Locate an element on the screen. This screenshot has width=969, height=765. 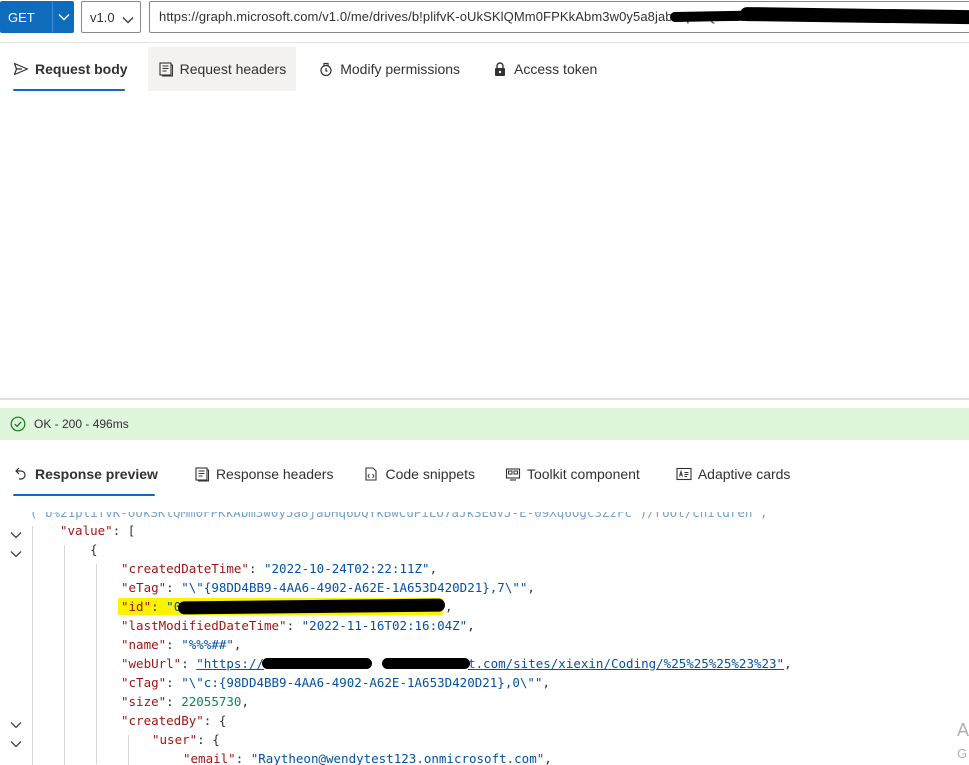
tab-adaptive-cards: Adaptive cards is located at coordinates (733, 474).